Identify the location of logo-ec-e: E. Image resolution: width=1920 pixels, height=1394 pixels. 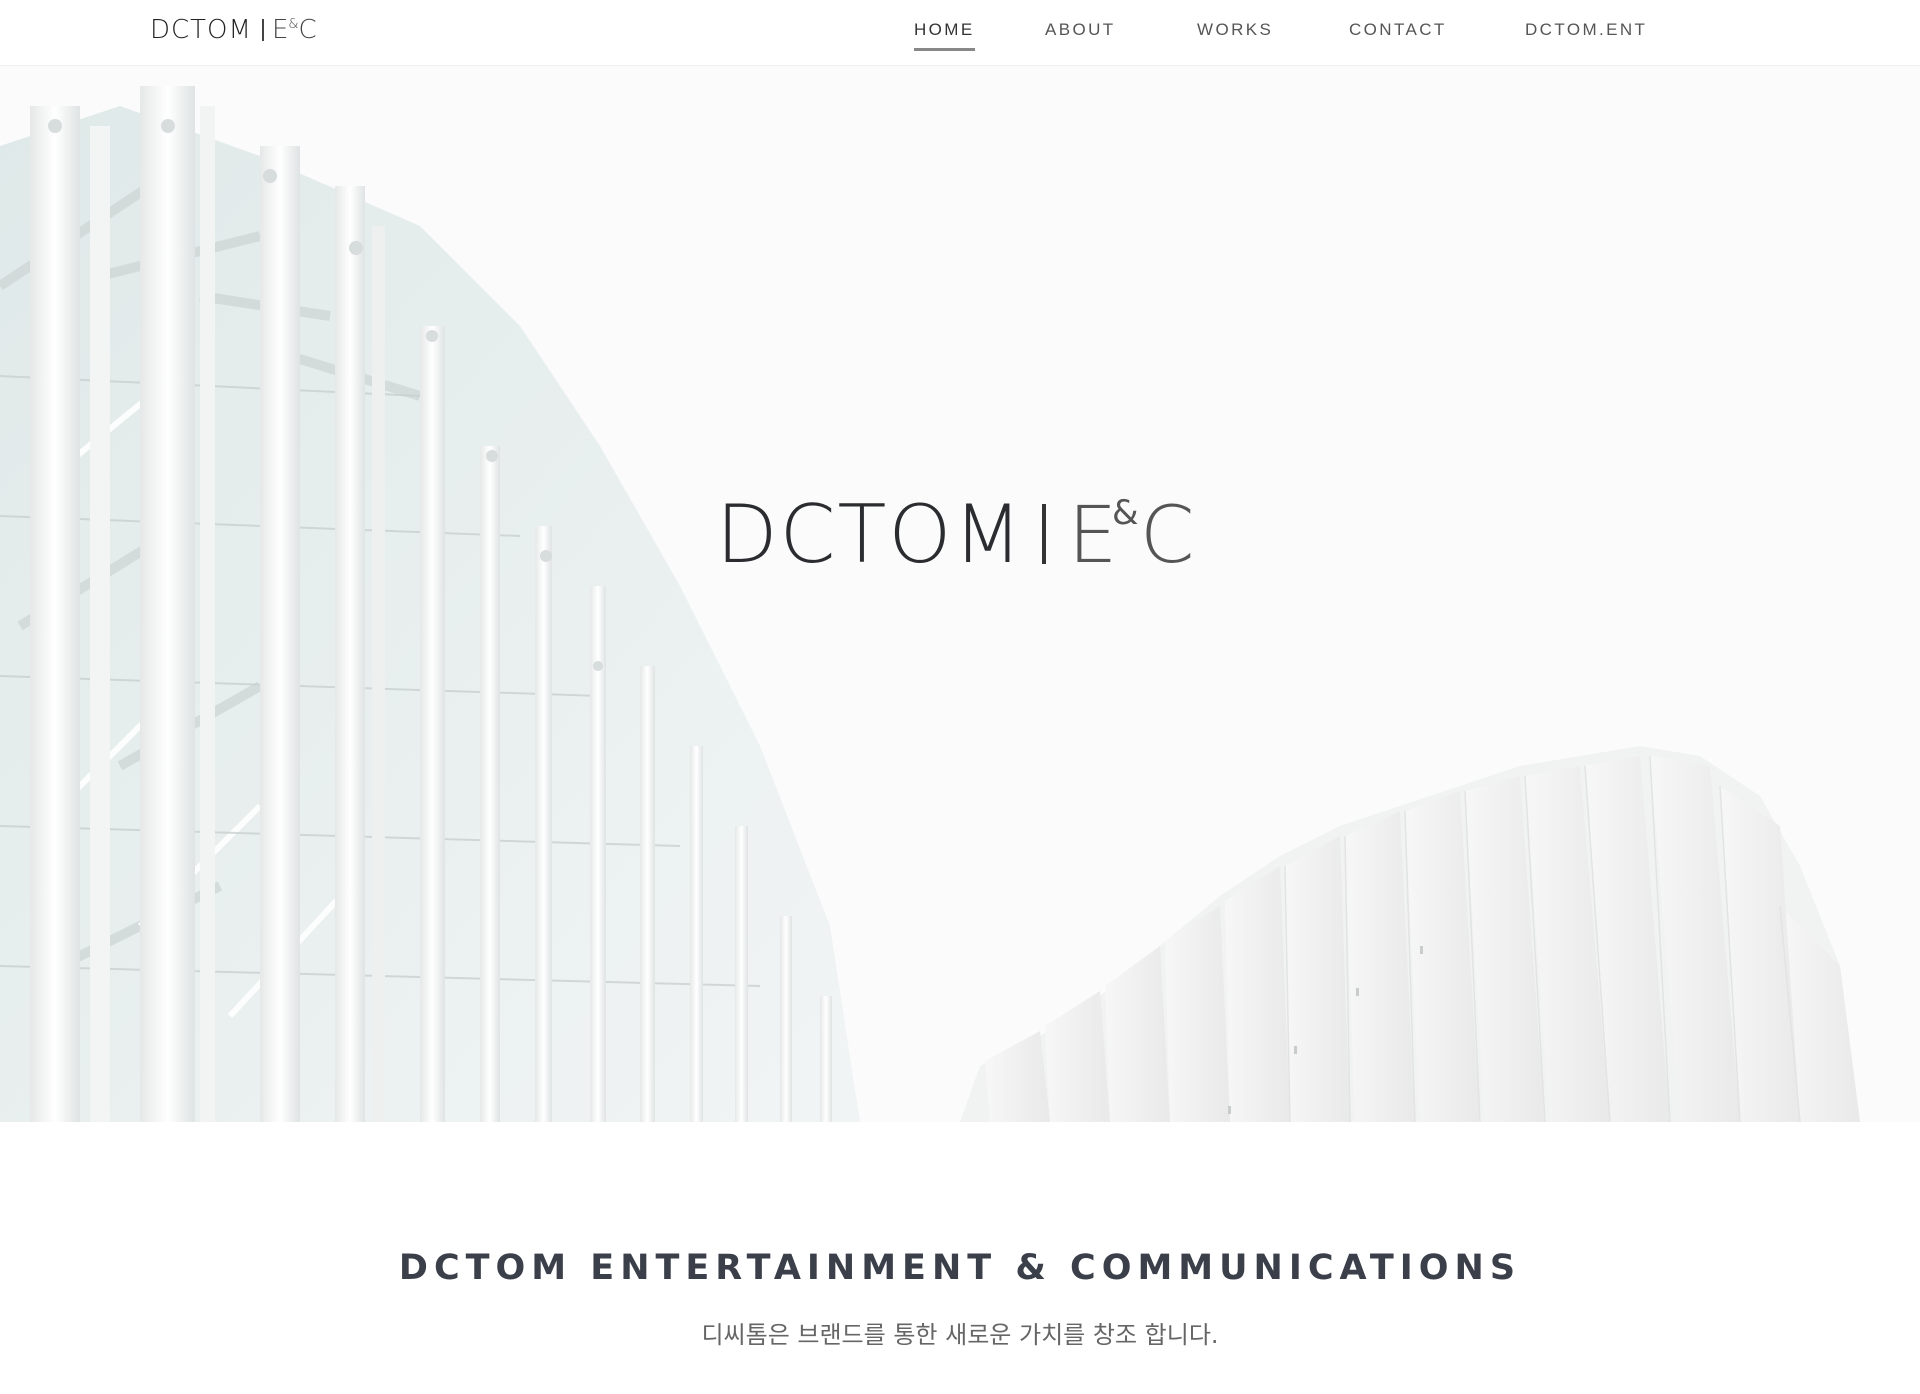
(280, 30).